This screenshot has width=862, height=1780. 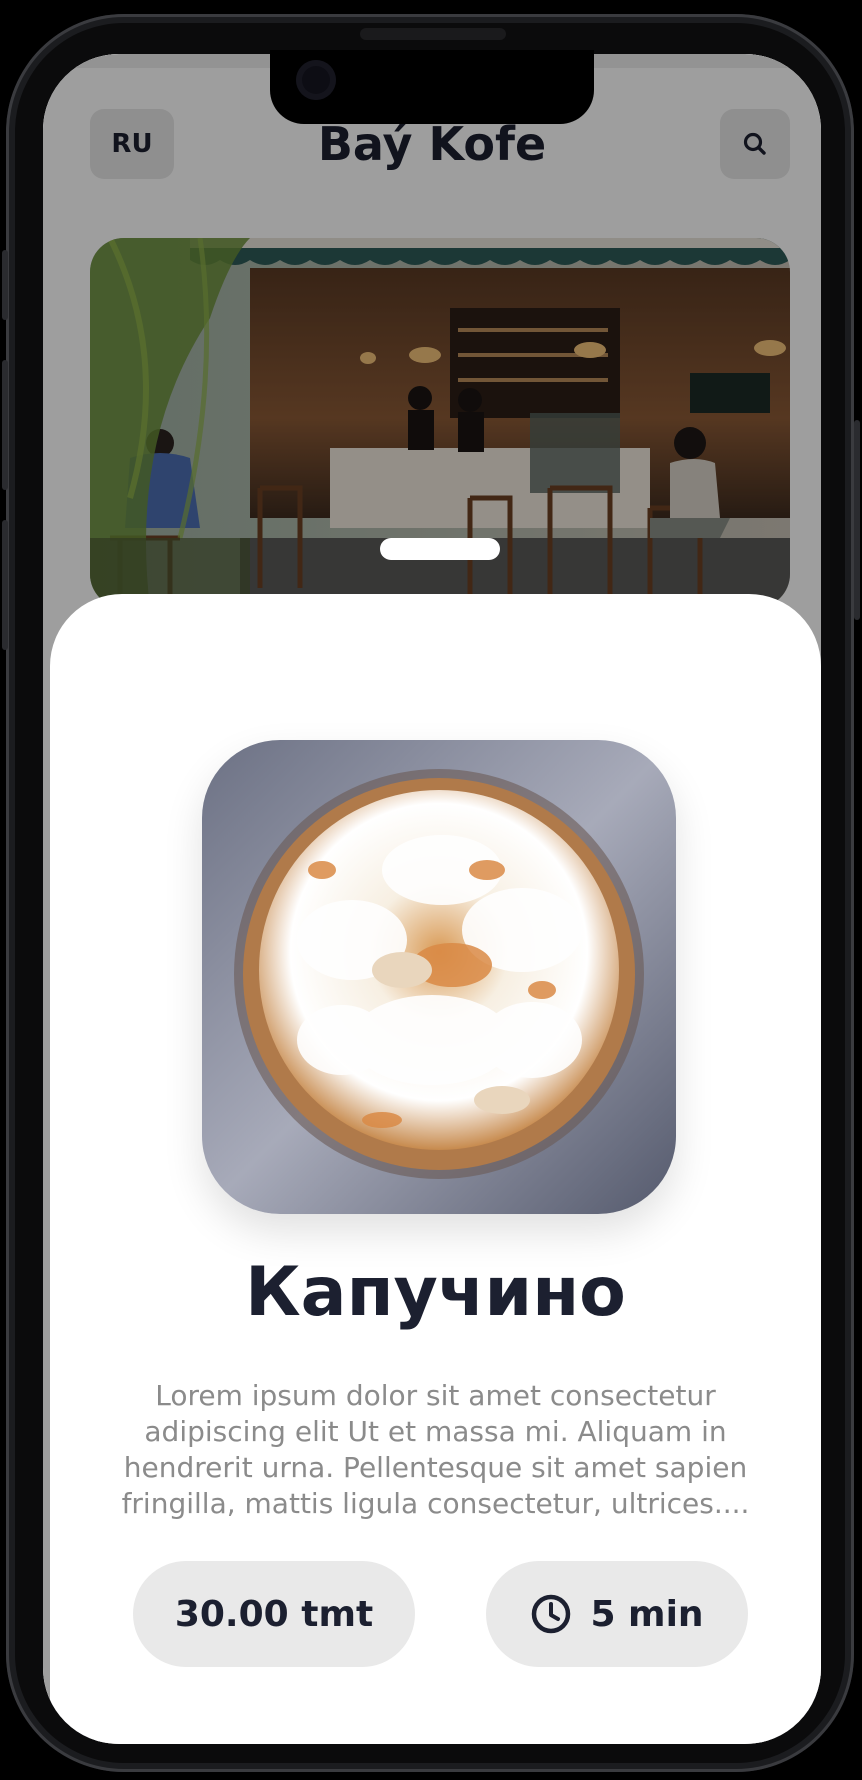 I want to click on price-badge: 30.00 tmt, so click(x=274, y=1614).